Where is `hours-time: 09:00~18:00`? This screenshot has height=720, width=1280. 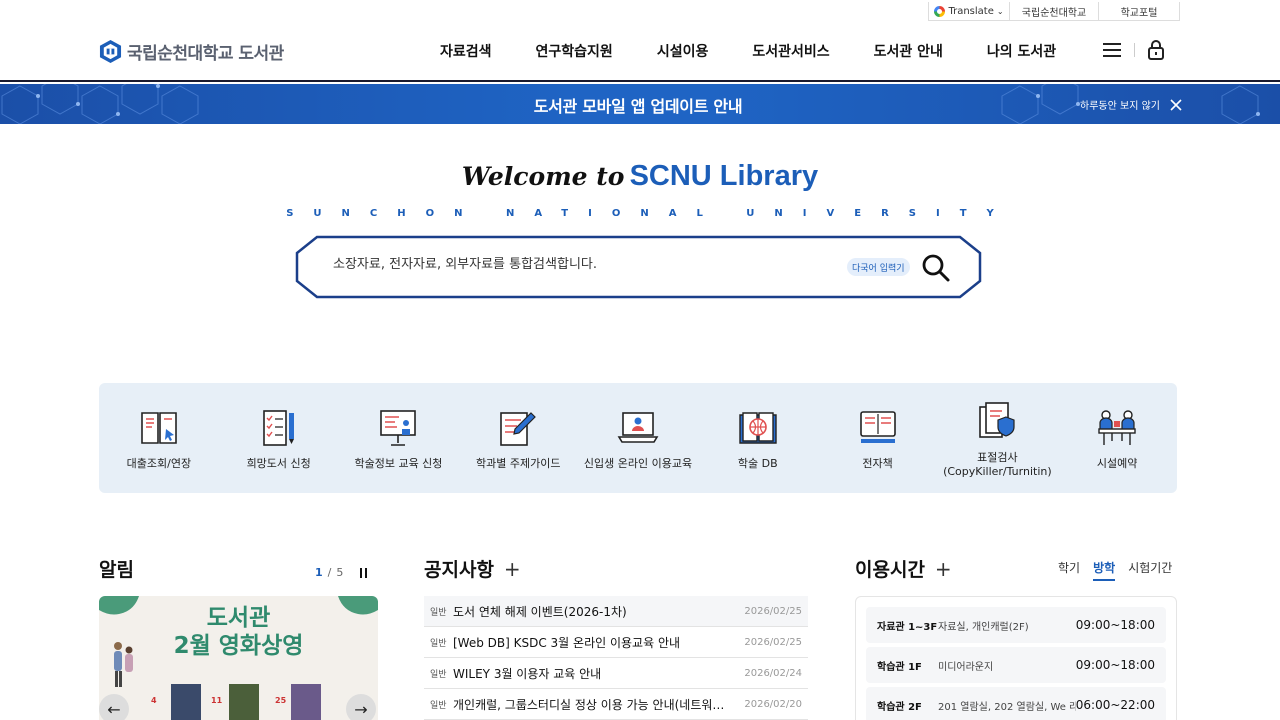 hours-time: 09:00~18:00 is located at coordinates (1115, 665).